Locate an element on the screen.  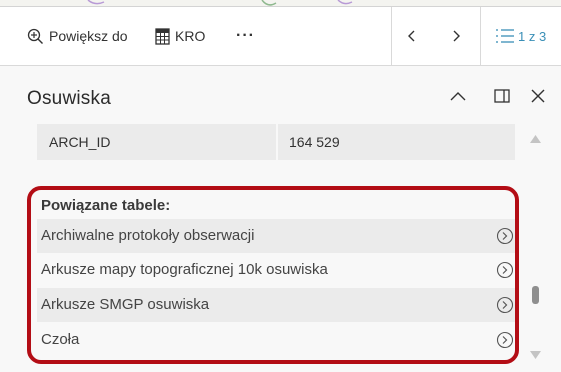
zoom-to-label: Powiększ do is located at coordinates (88, 36).